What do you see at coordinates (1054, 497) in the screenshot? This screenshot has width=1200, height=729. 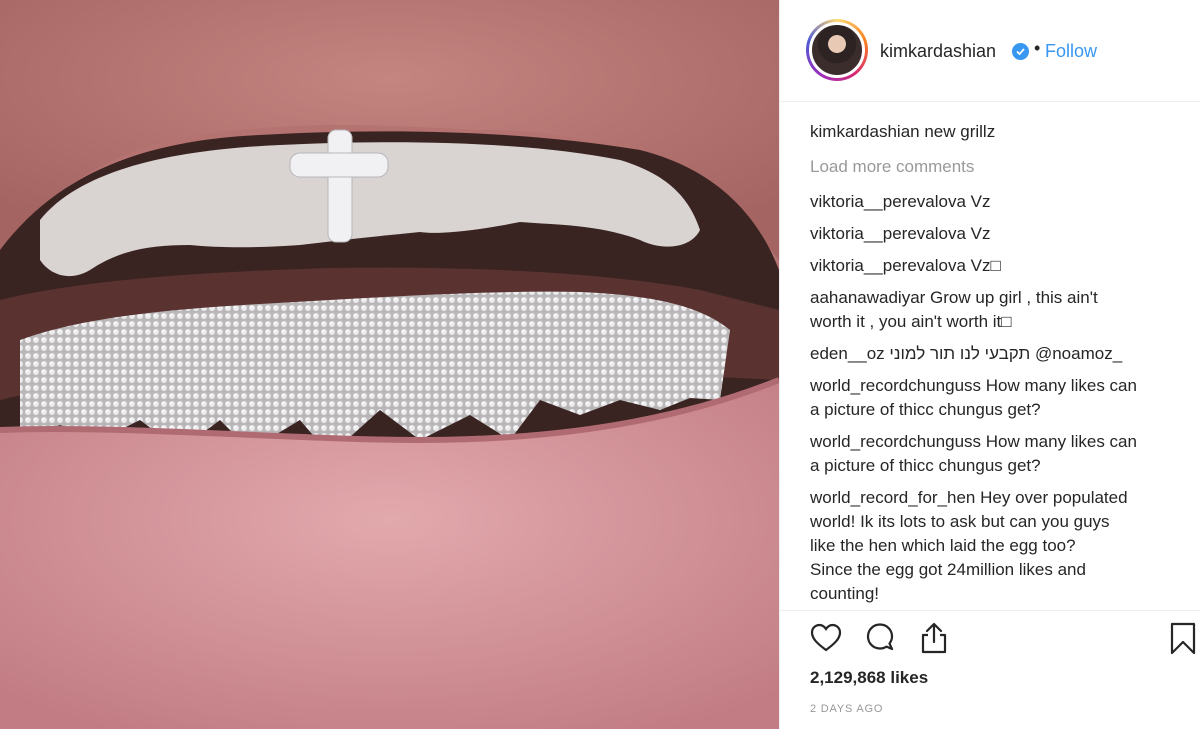 I see `comment-text: Hey over populated` at bounding box center [1054, 497].